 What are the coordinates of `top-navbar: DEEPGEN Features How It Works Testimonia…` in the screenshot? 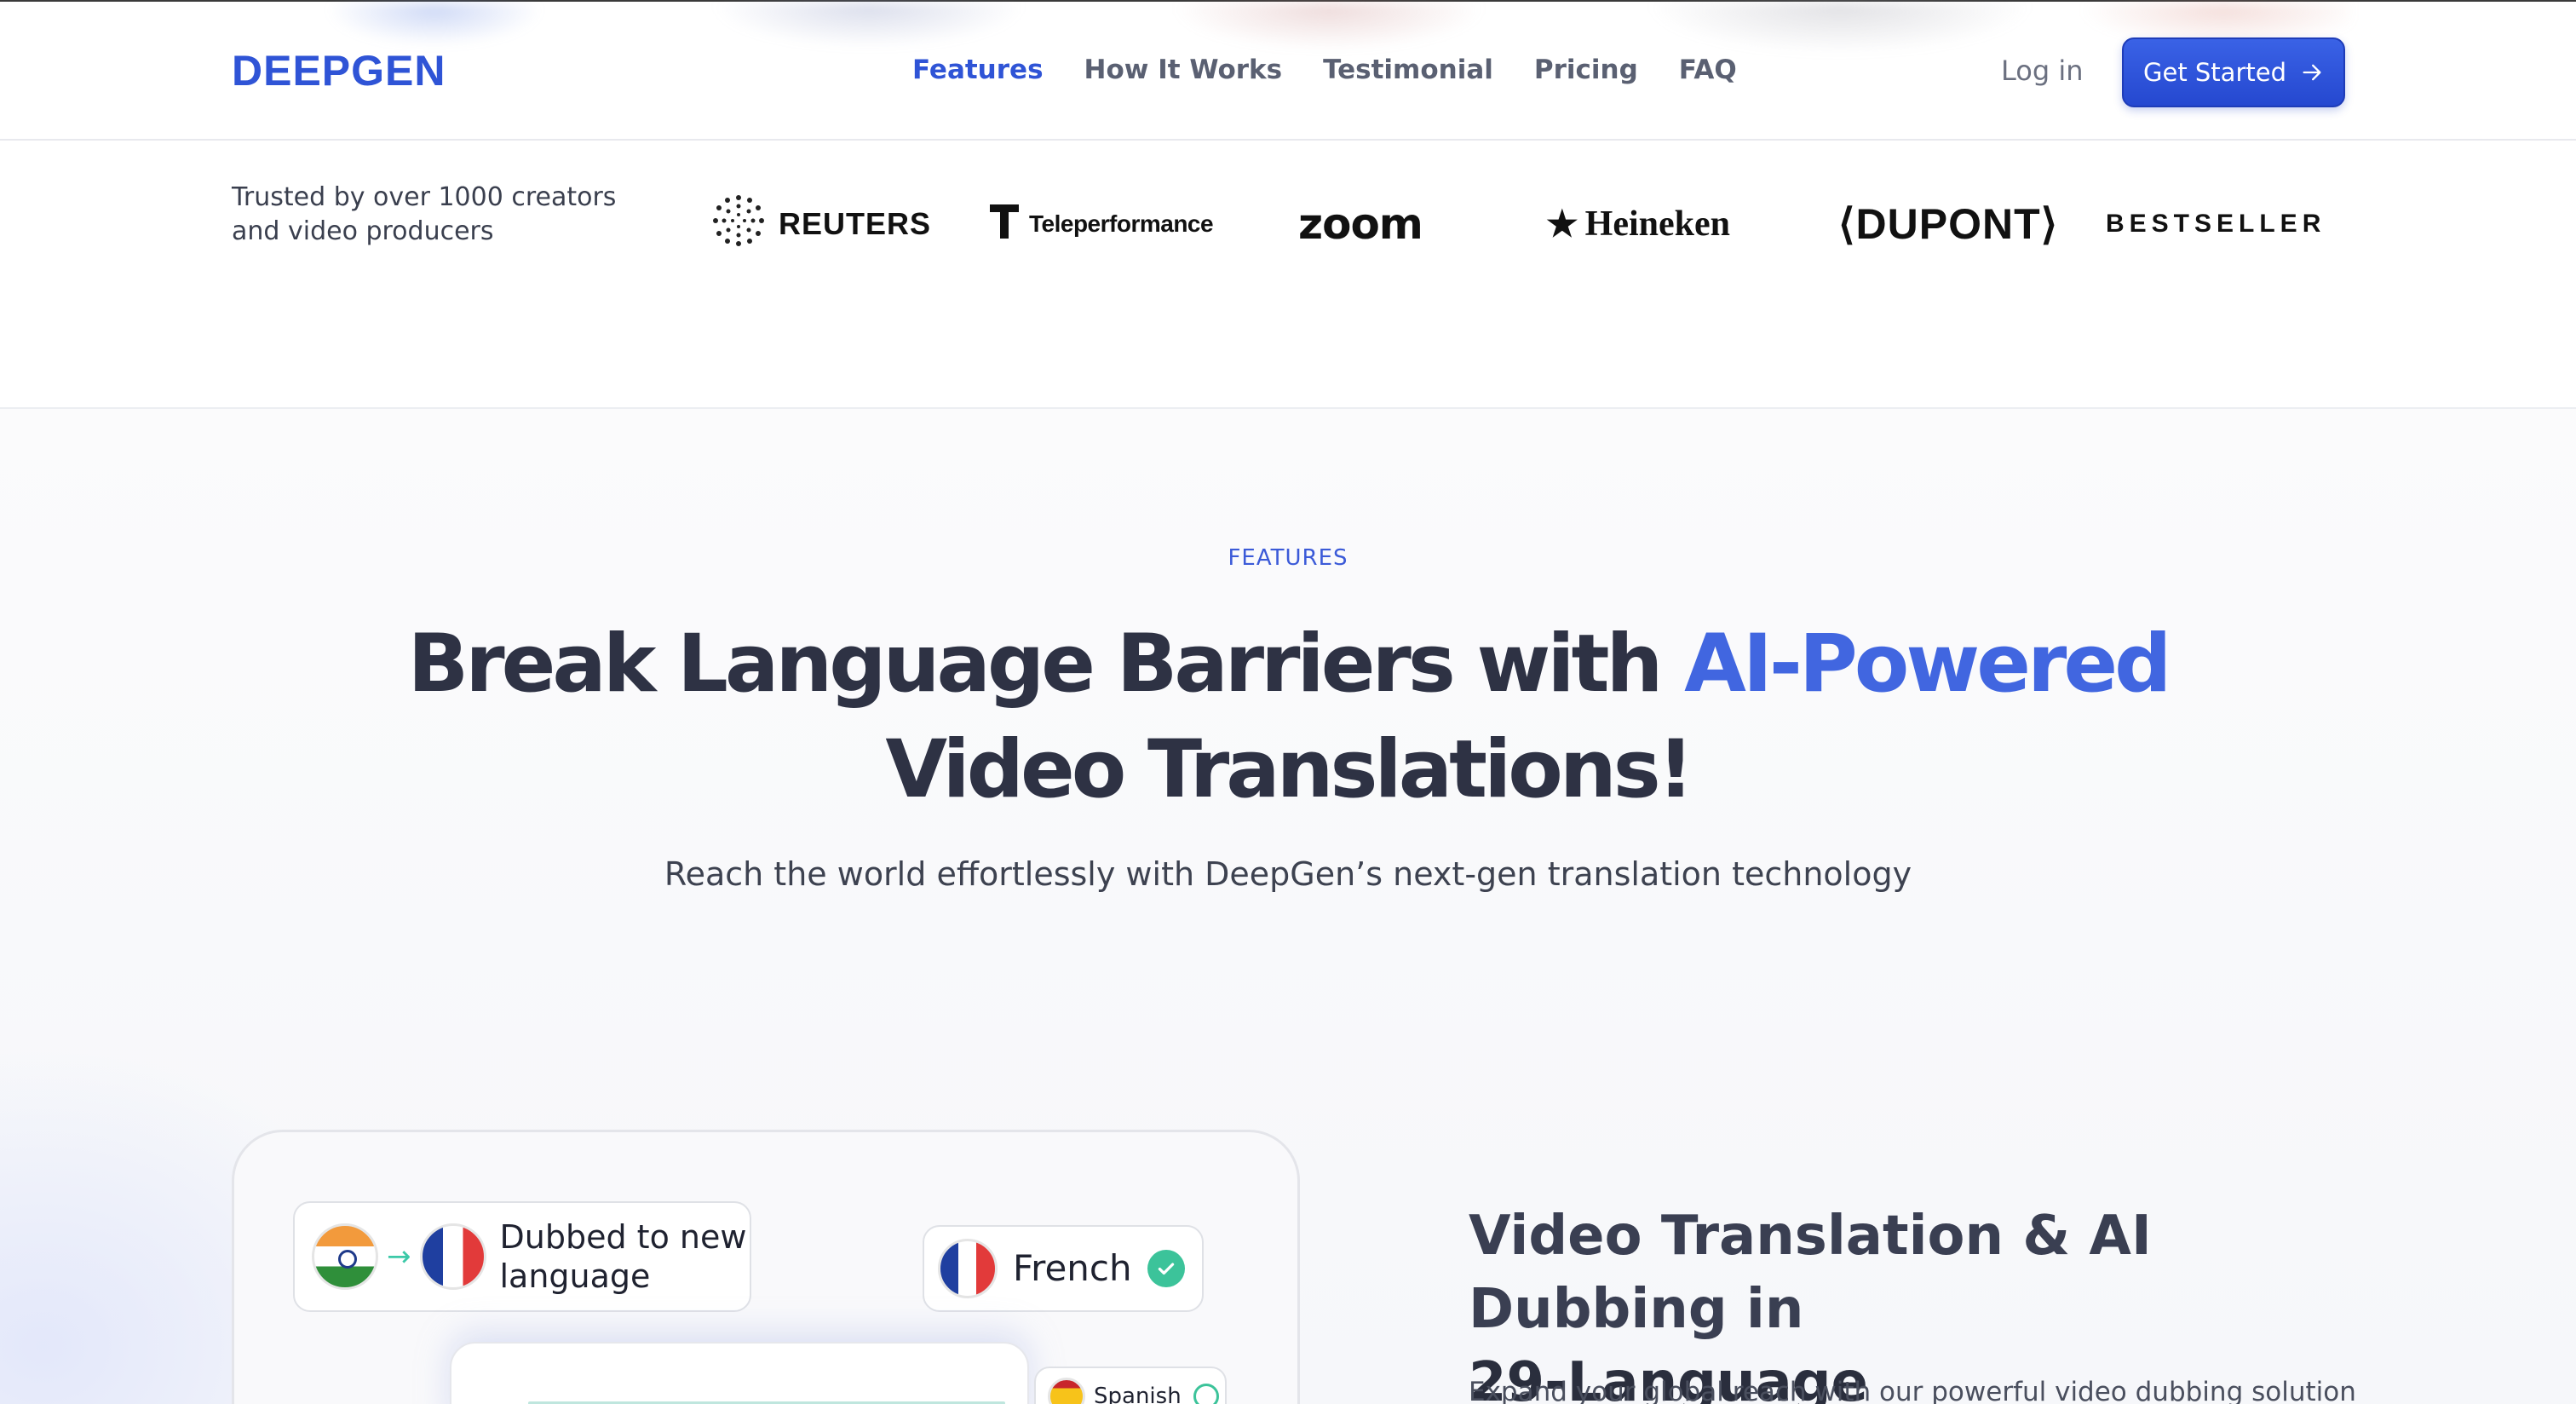 It's located at (1288, 70).